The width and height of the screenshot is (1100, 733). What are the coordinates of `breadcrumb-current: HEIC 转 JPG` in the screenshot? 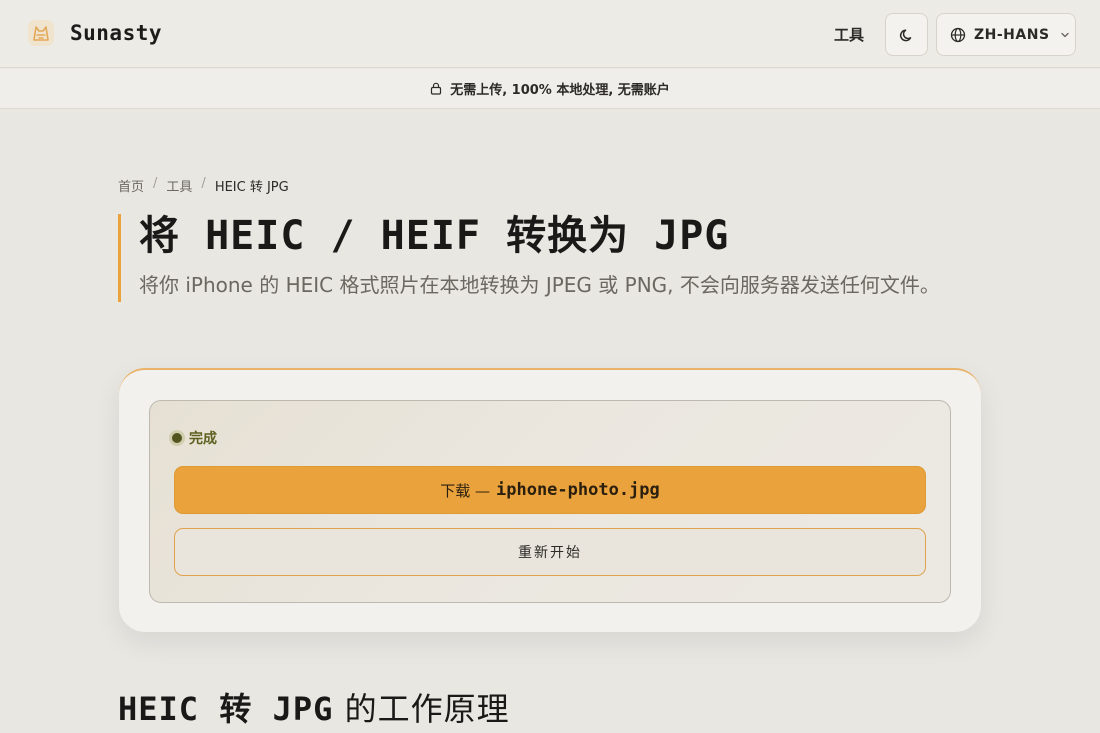 It's located at (251, 187).